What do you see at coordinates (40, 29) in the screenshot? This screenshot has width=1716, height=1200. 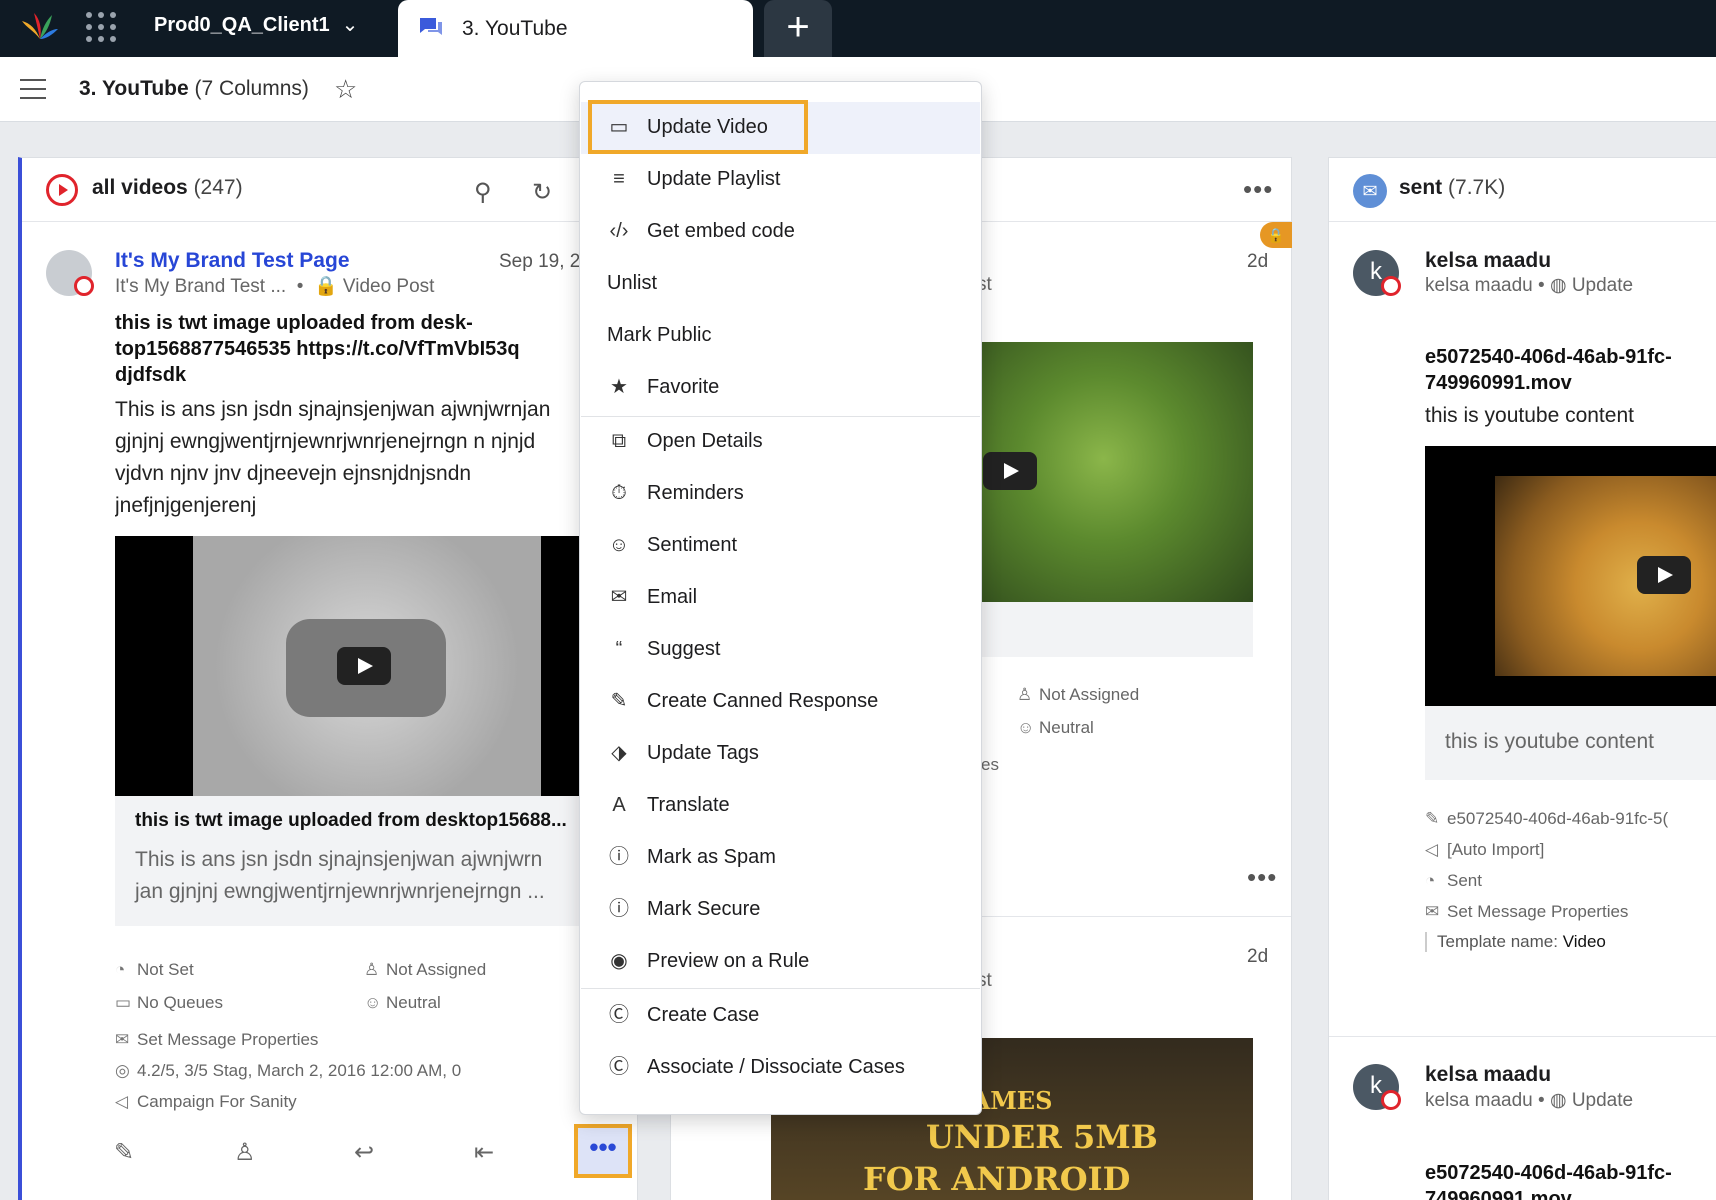 I see `sprinklr-logo-icon` at bounding box center [40, 29].